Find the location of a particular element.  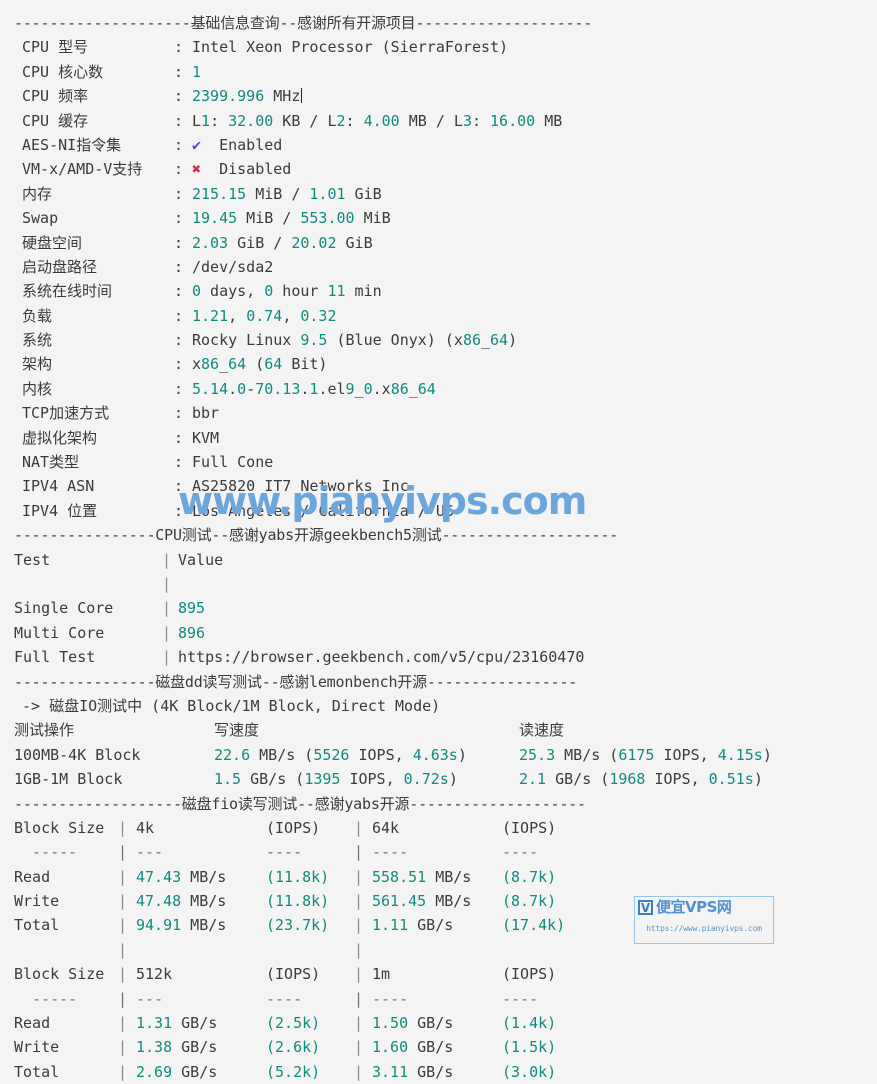

info-value-number: 9.5 is located at coordinates (314, 340).